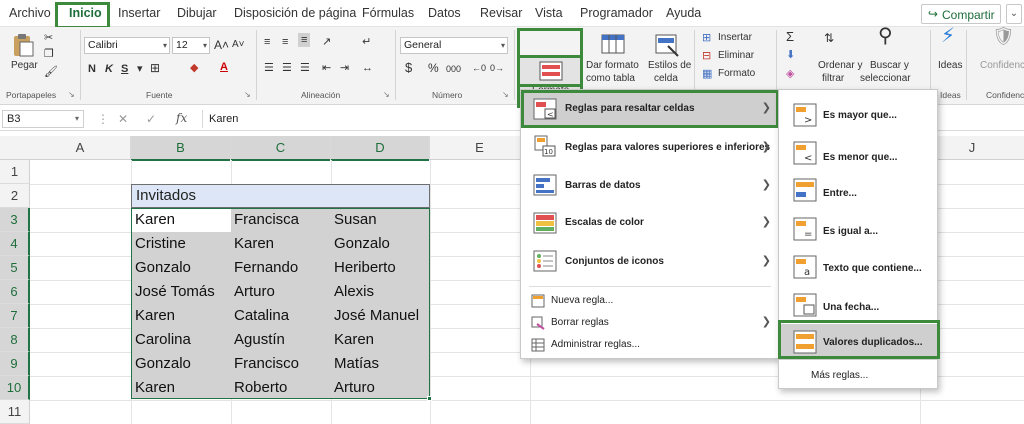 The width and height of the screenshot is (1024, 424). Describe the element at coordinates (181, 148) in the screenshot. I see `column-header-b: B` at that location.